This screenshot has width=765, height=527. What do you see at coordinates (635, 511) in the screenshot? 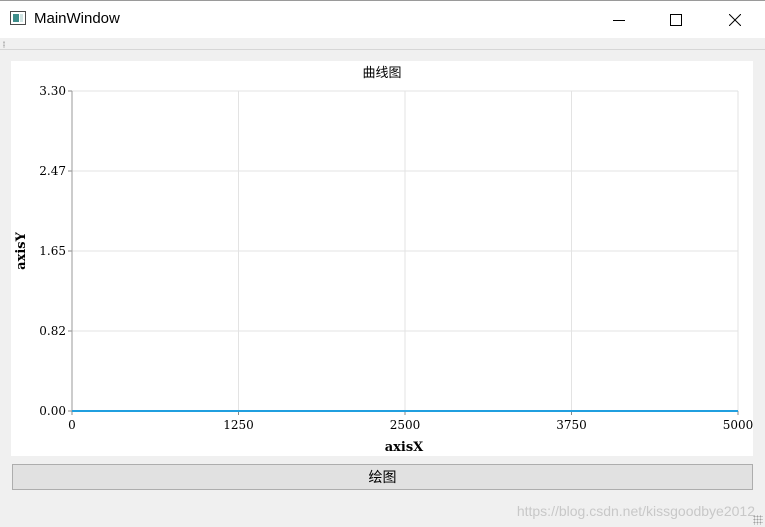
I see `watermark-text: https://blog.csdn.net/kissgoodbye2012` at bounding box center [635, 511].